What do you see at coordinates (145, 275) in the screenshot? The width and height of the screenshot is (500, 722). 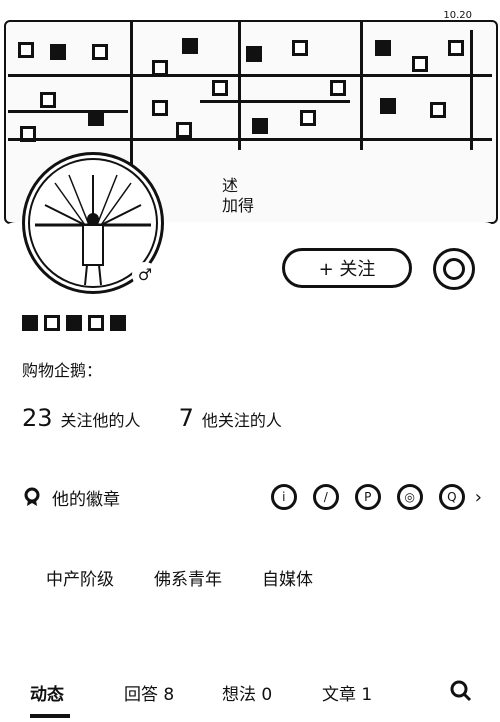 I see `gender-male-icon: ♂` at bounding box center [145, 275].